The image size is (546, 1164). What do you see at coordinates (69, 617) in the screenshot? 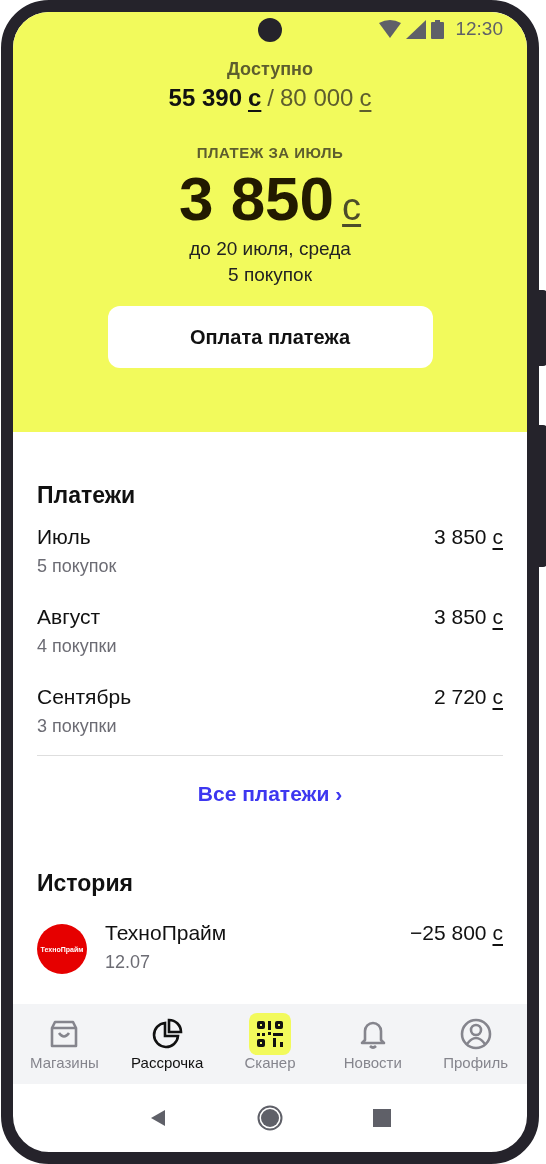
I see `month-name: Август` at bounding box center [69, 617].